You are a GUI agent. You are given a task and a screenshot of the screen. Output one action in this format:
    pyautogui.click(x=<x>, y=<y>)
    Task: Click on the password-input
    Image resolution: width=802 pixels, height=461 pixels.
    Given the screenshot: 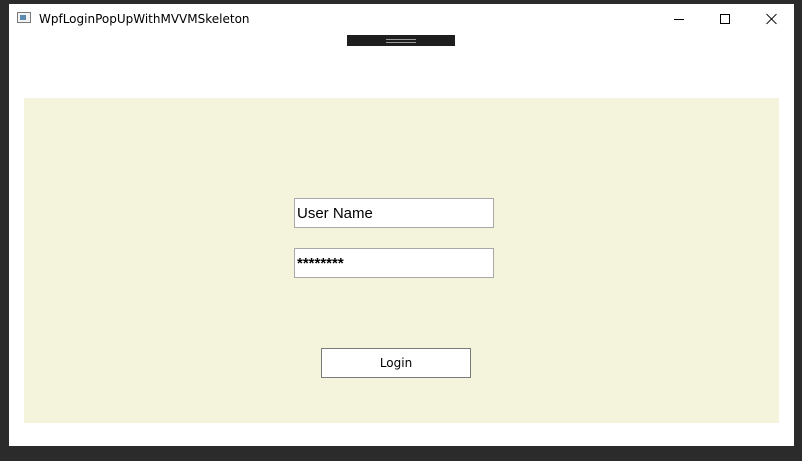 What is the action you would take?
    pyautogui.click(x=394, y=263)
    